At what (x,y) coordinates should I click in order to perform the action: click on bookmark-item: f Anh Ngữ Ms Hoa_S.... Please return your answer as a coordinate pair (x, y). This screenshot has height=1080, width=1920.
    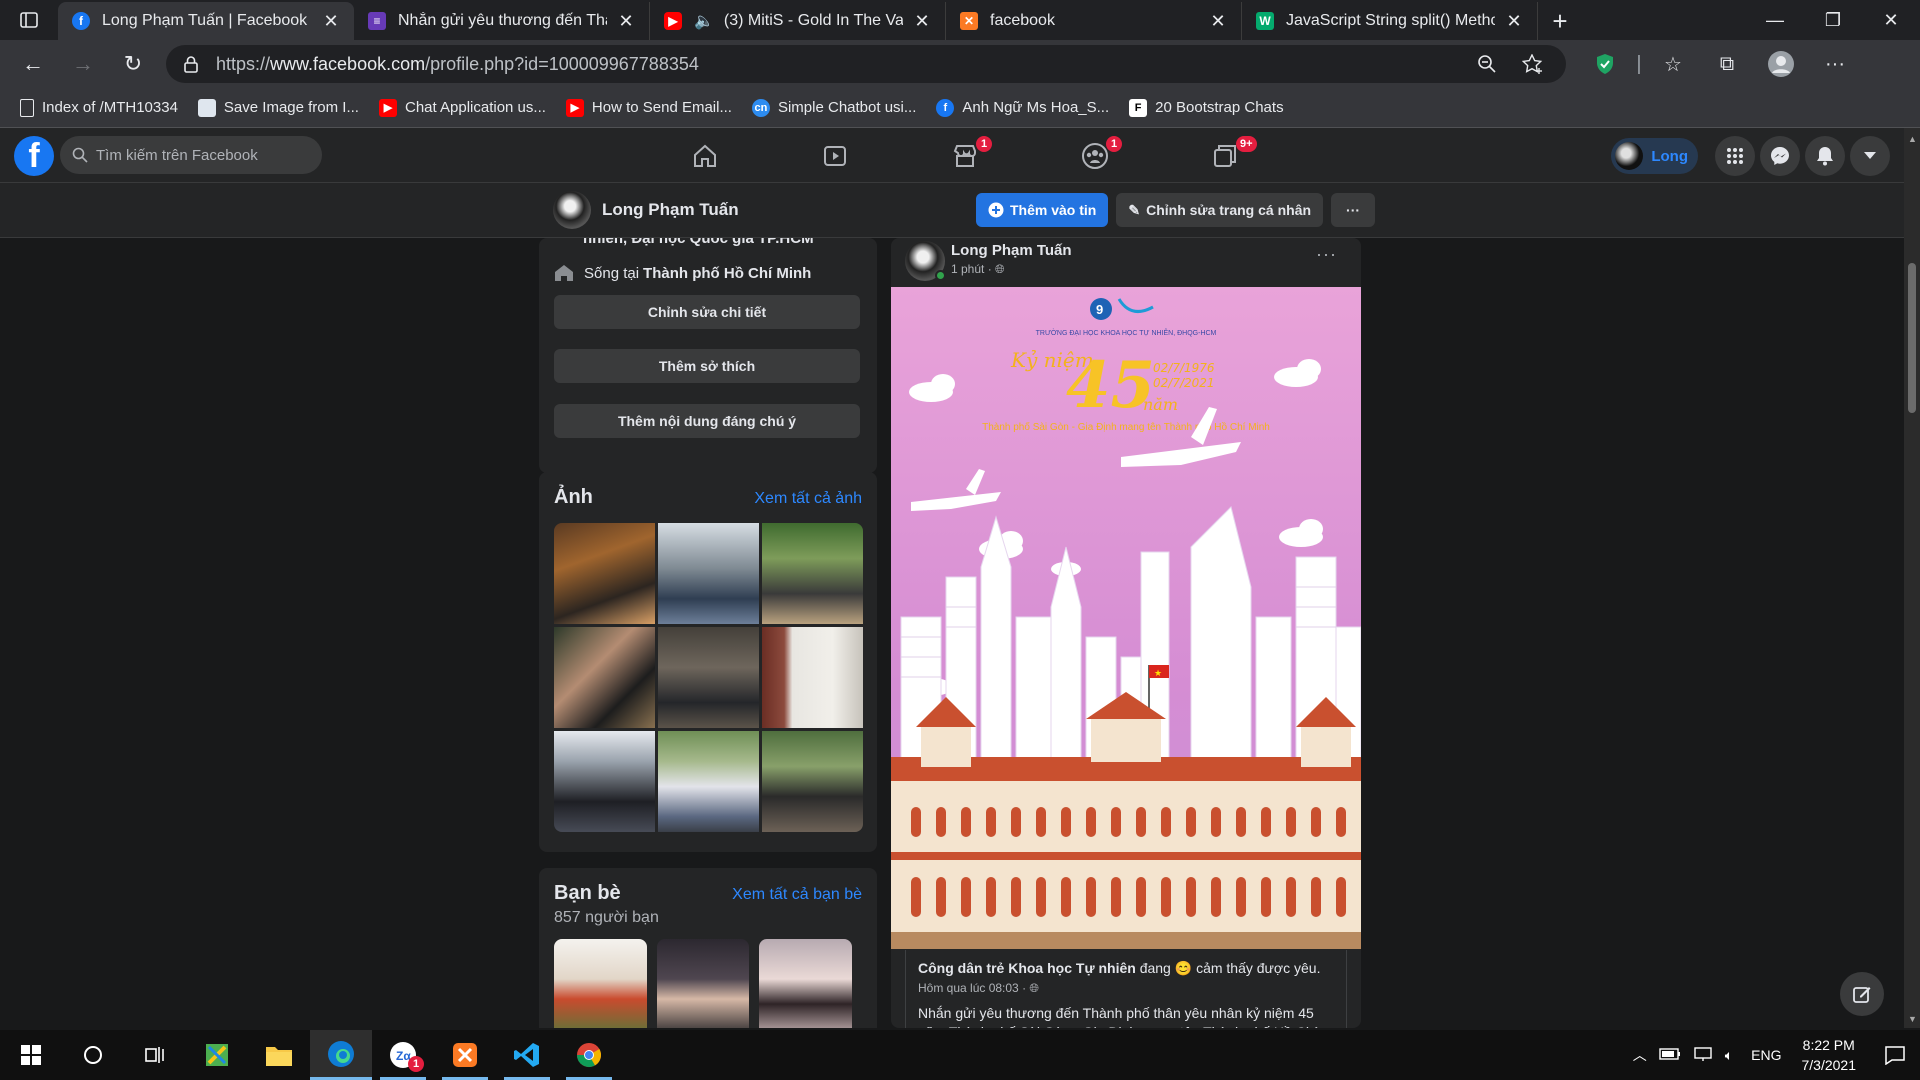
    Looking at the image, I should click on (1022, 107).